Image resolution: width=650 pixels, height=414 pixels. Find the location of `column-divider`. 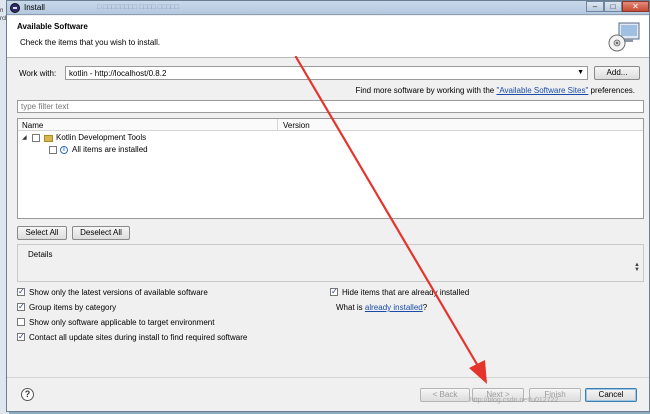

column-divider is located at coordinates (277, 125).